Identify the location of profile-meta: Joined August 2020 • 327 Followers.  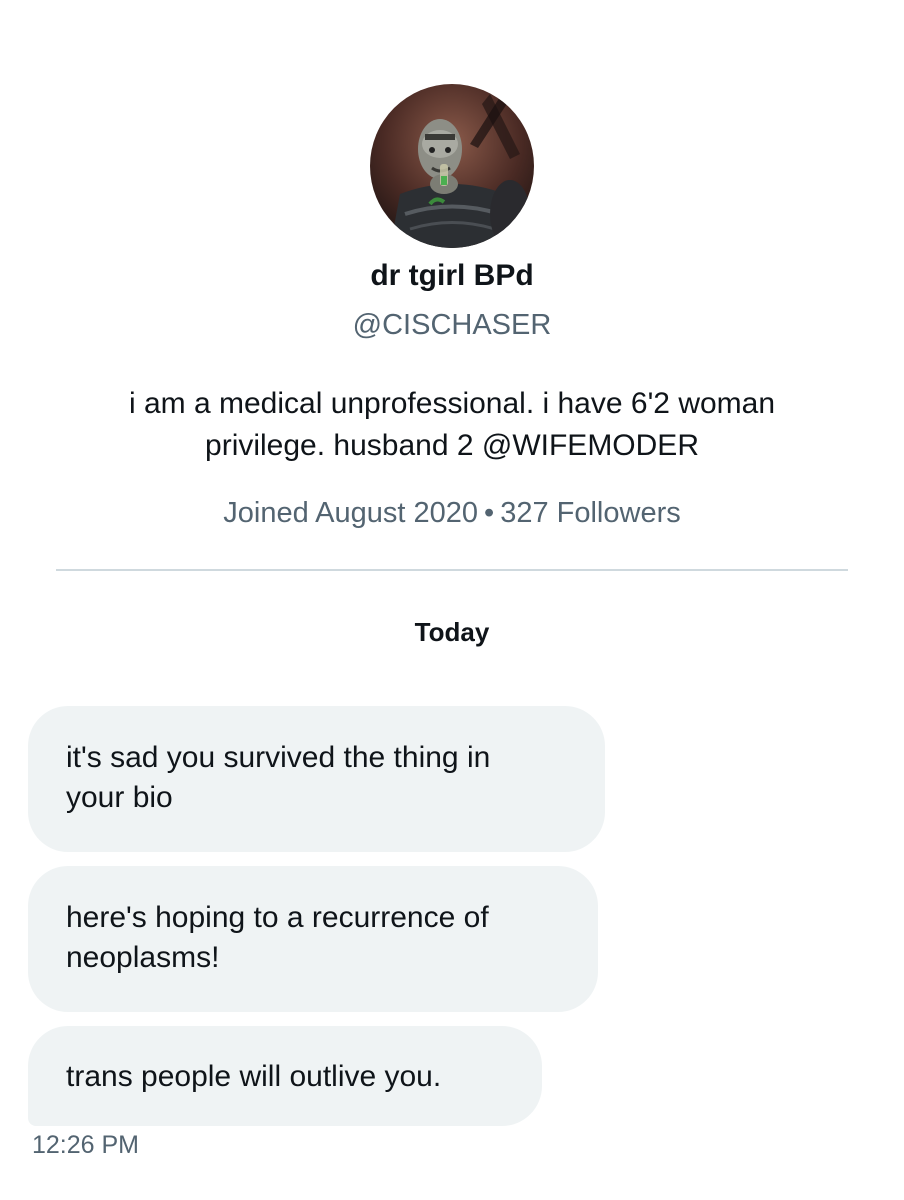
(452, 513).